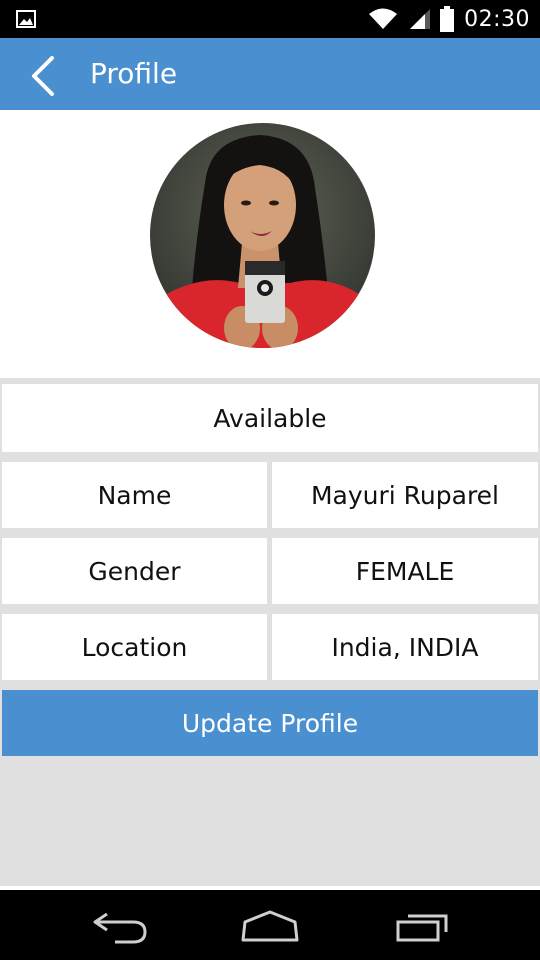 The height and width of the screenshot is (960, 540). I want to click on location-value-cell: India, INDIA, so click(405, 647).